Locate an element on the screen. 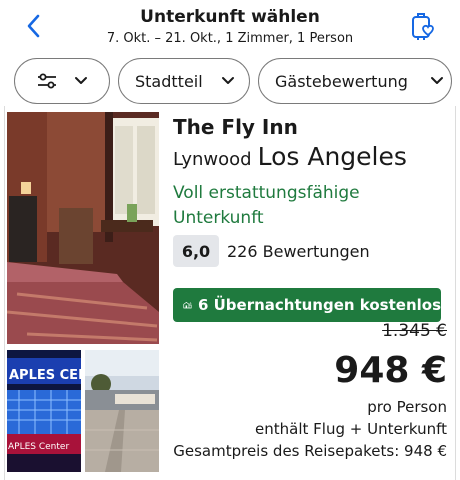  refund-policy: Voll erstattungsfähige Unterkunft is located at coordinates (266, 205).